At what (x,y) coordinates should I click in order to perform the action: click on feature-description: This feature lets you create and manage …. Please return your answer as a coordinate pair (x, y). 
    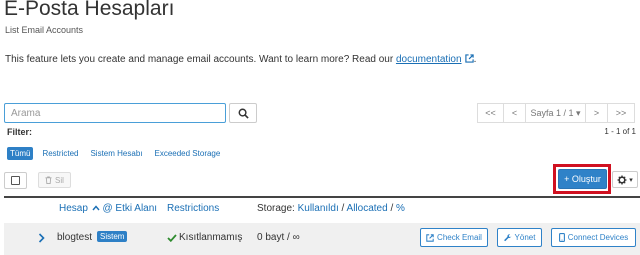
    Looking at the image, I should click on (240, 59).